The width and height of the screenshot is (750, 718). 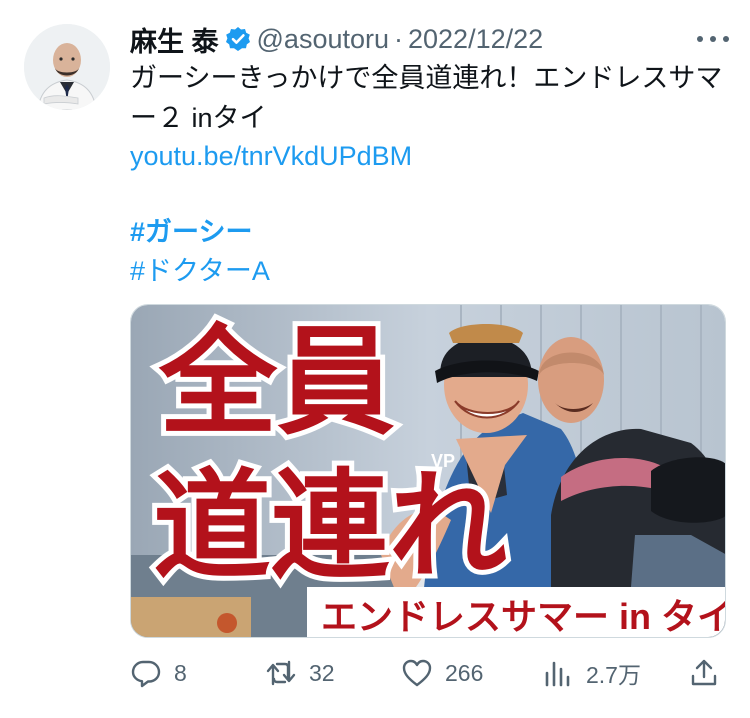 I want to click on reply-count: 8, so click(x=180, y=672).